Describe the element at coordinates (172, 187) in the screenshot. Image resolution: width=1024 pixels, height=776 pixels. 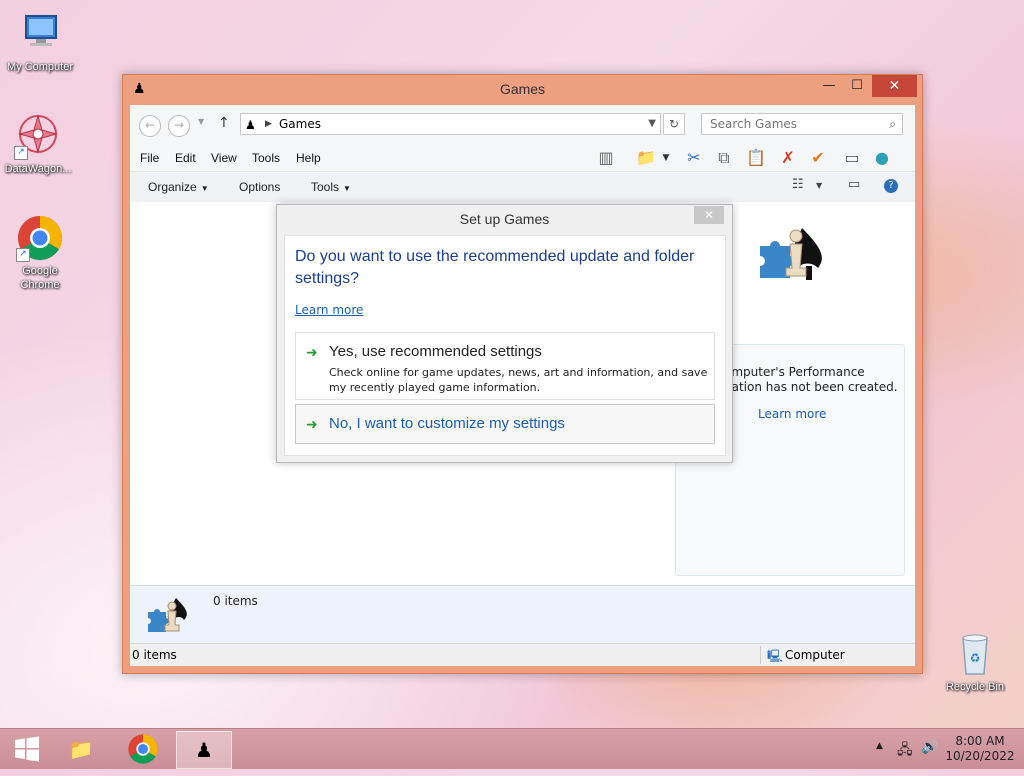
I see `organize-label: Organize` at that location.